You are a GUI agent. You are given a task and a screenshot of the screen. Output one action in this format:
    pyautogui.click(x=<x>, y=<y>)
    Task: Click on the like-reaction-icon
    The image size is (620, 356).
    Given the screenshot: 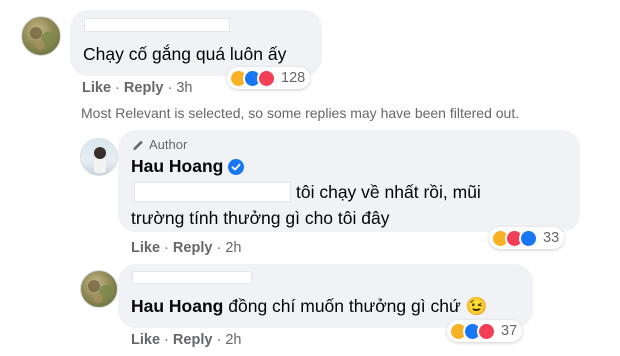 What is the action you would take?
    pyautogui.click(x=528, y=238)
    